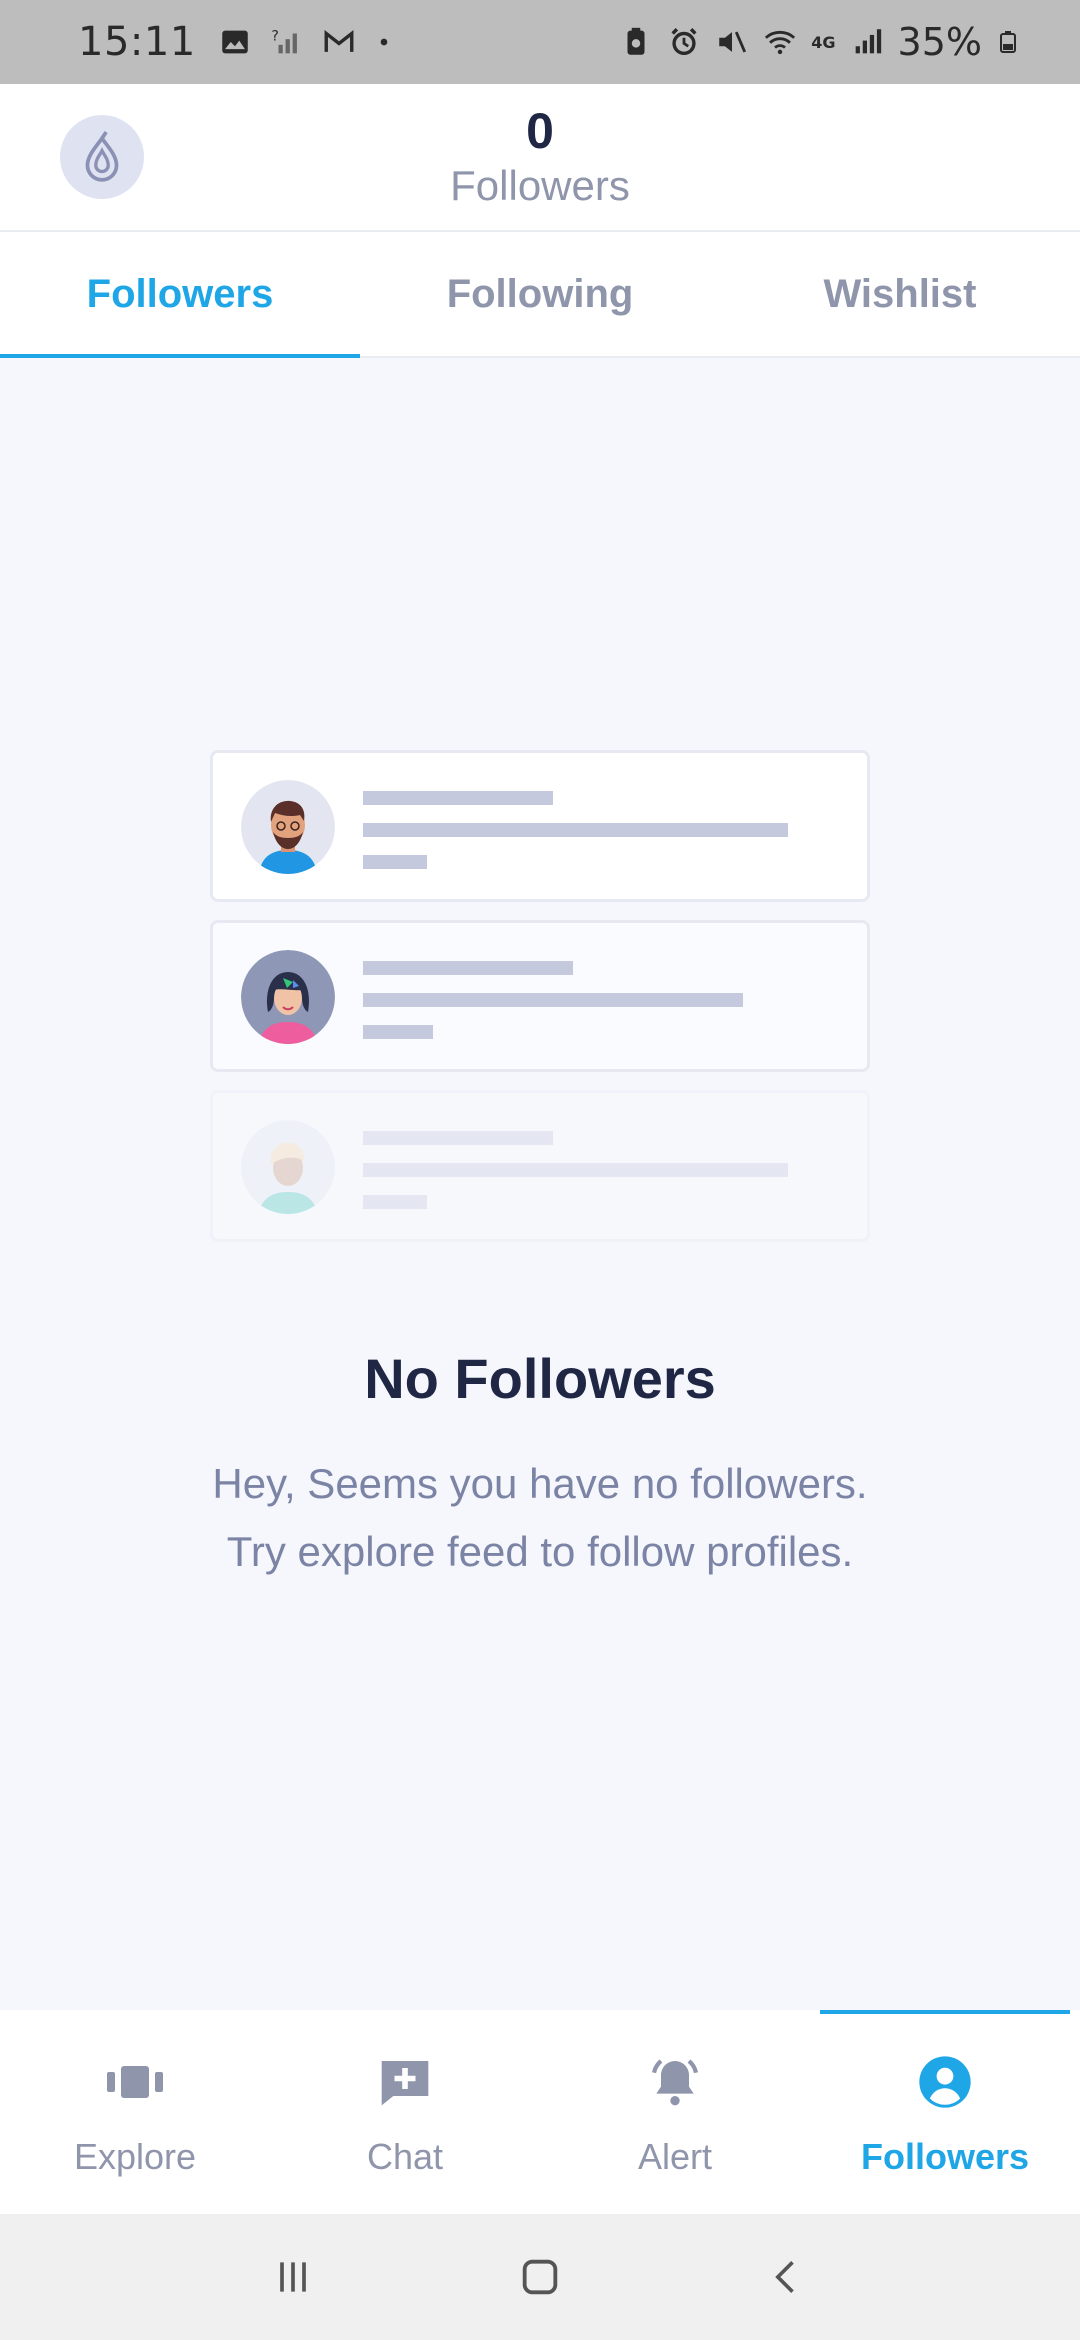 This screenshot has width=1080, height=2340. I want to click on recent-apps-button, so click(293, 2277).